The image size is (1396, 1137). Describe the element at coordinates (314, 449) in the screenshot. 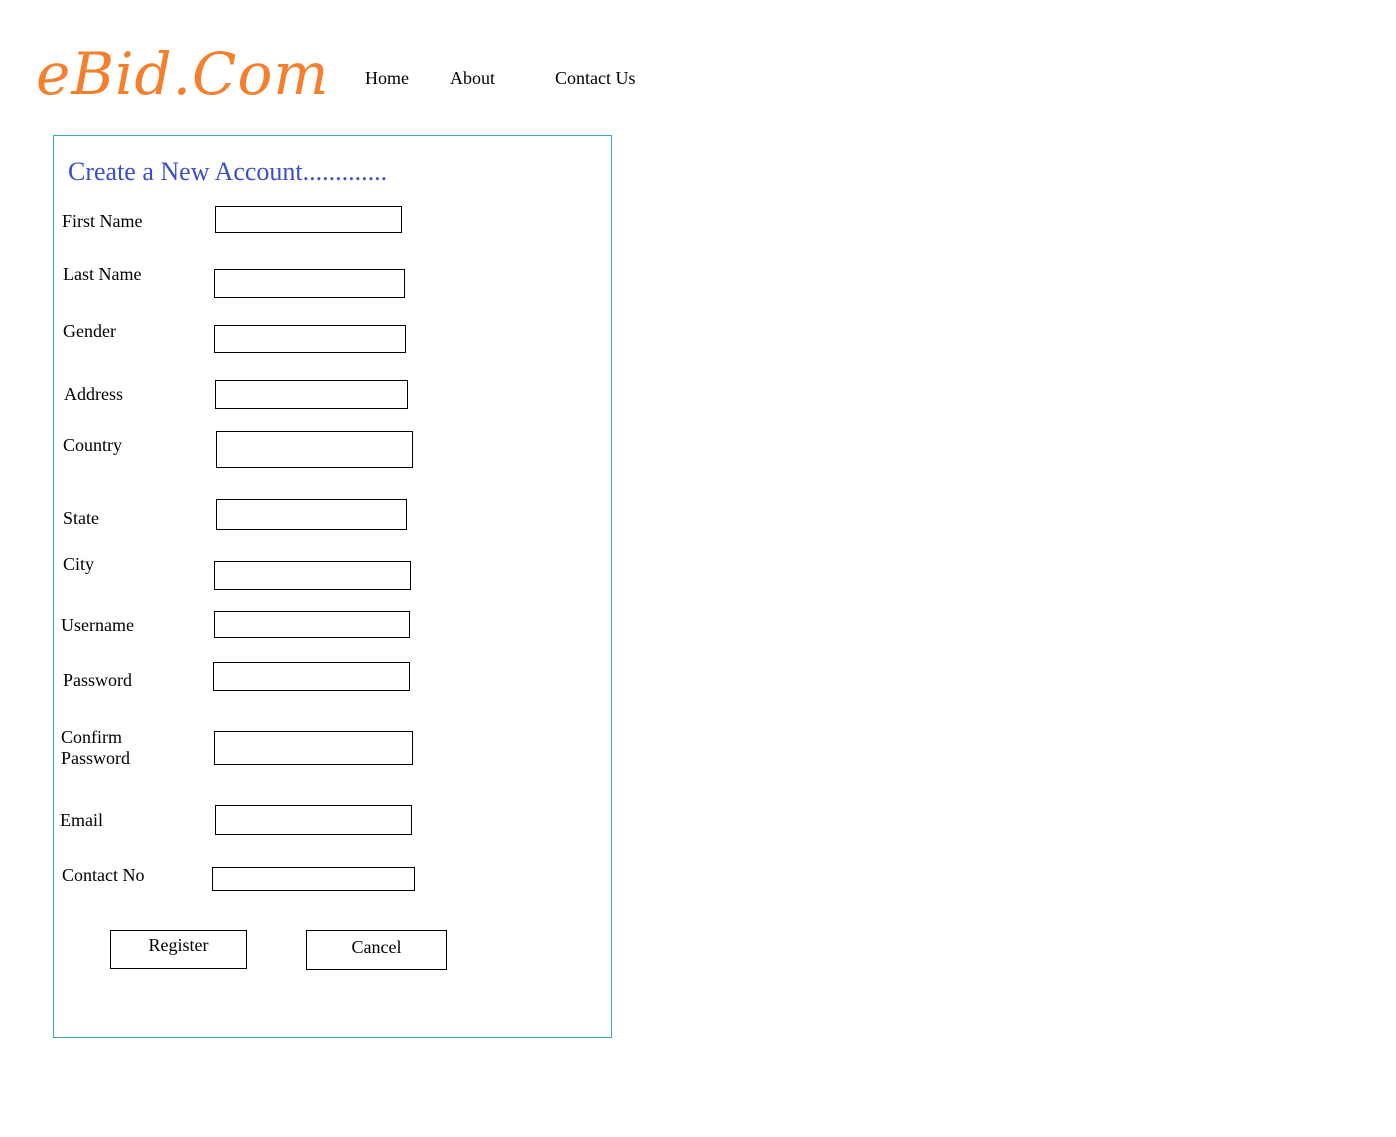

I see `country-input` at that location.